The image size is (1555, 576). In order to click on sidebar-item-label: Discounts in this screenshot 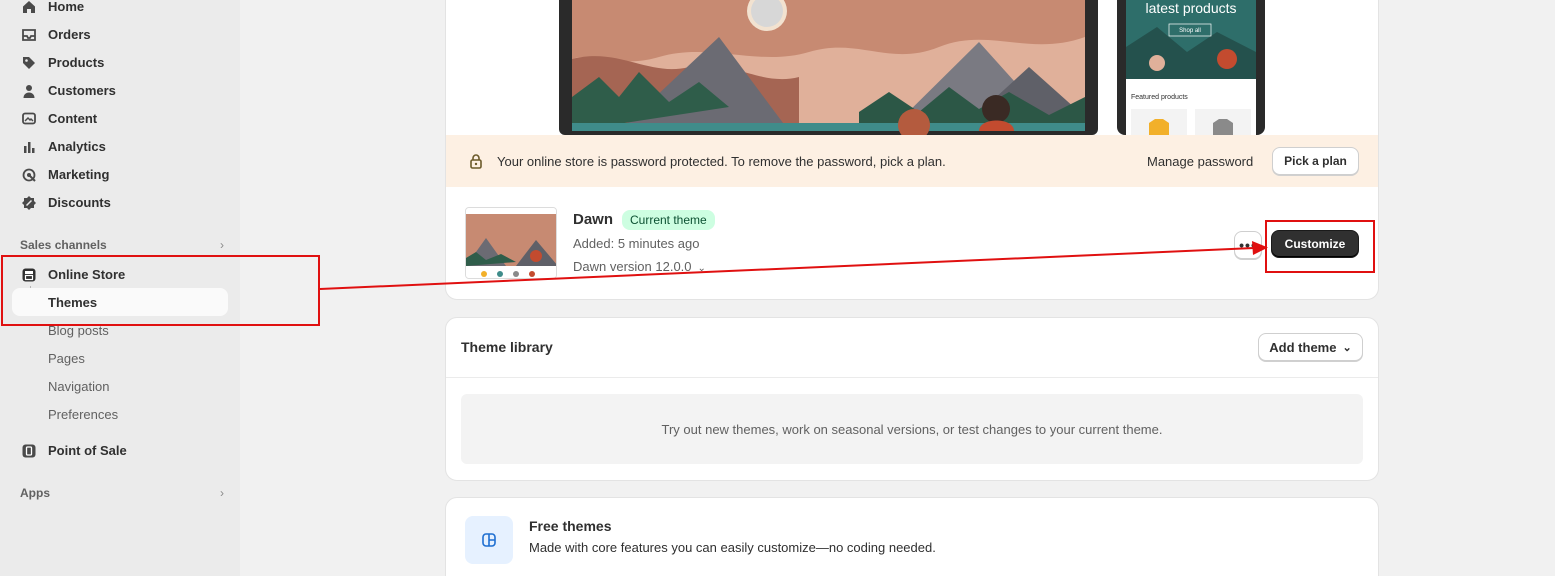, I will do `click(79, 202)`.